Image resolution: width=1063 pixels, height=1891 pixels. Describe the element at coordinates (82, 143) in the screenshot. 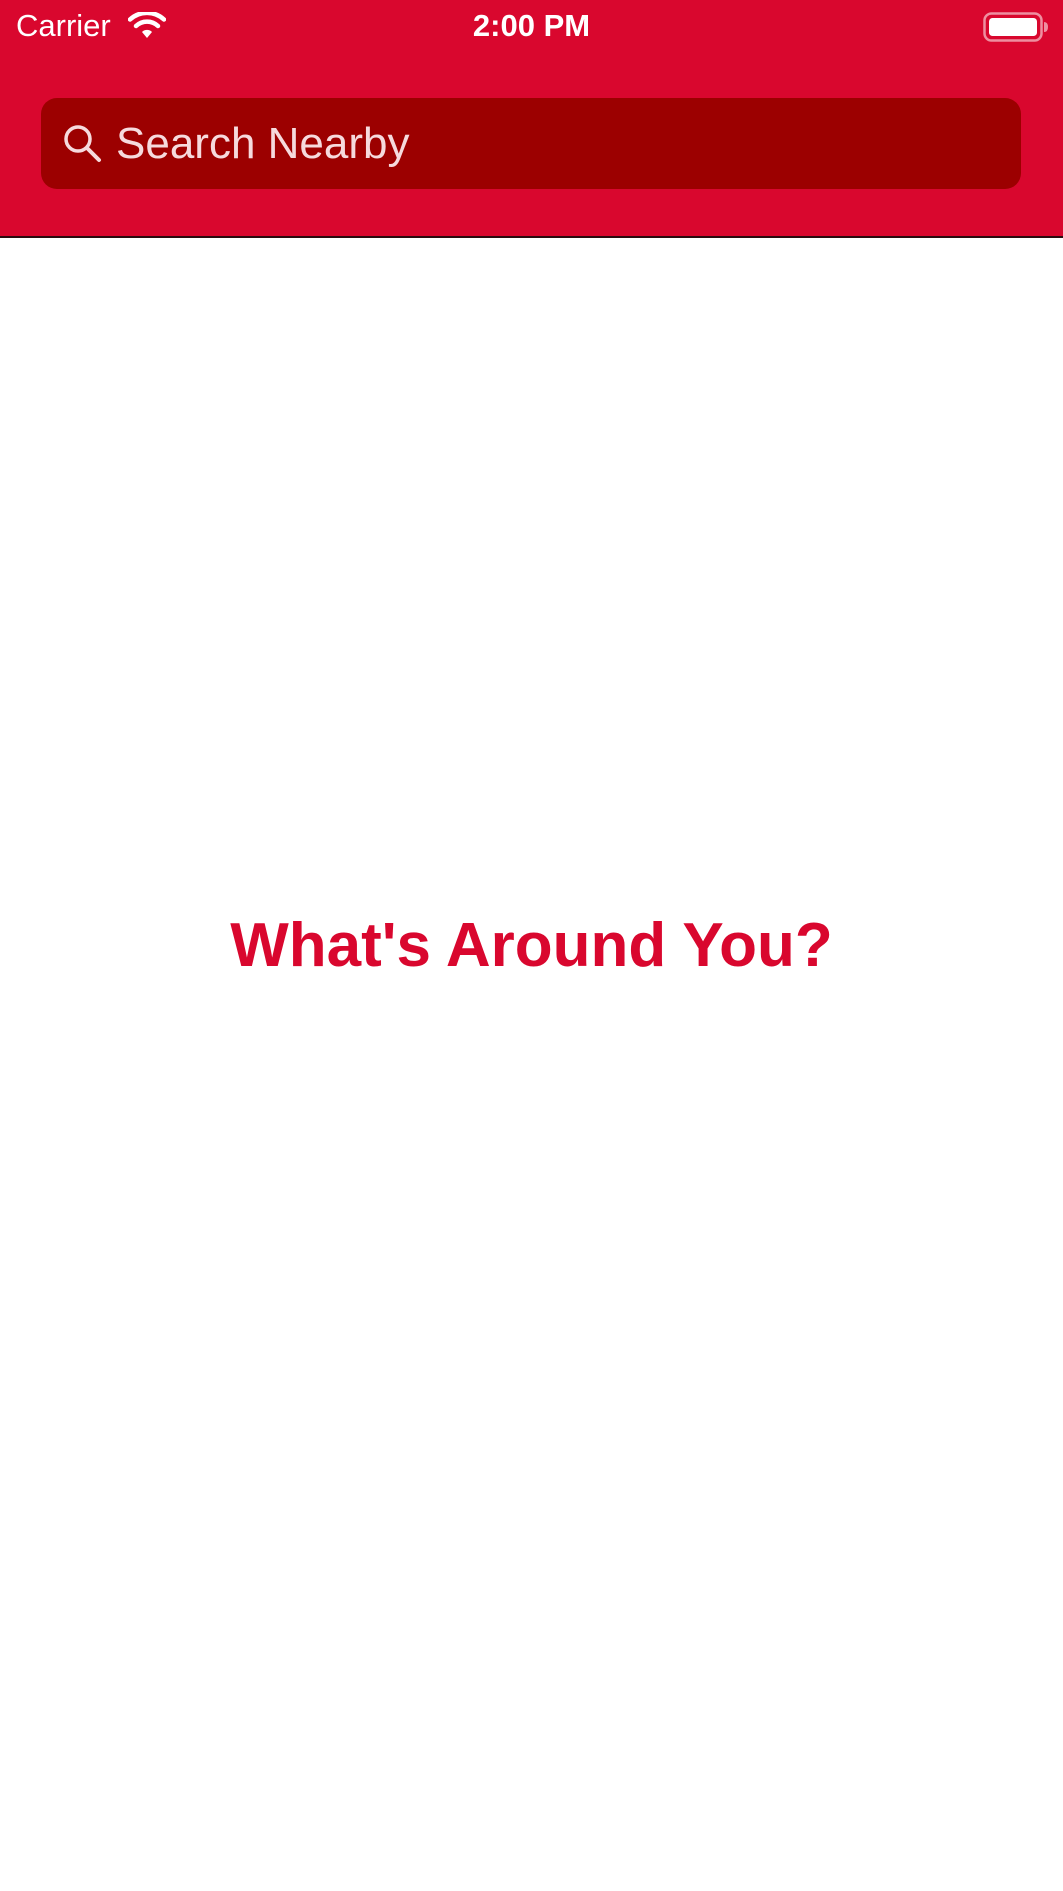

I see `search-icon` at that location.